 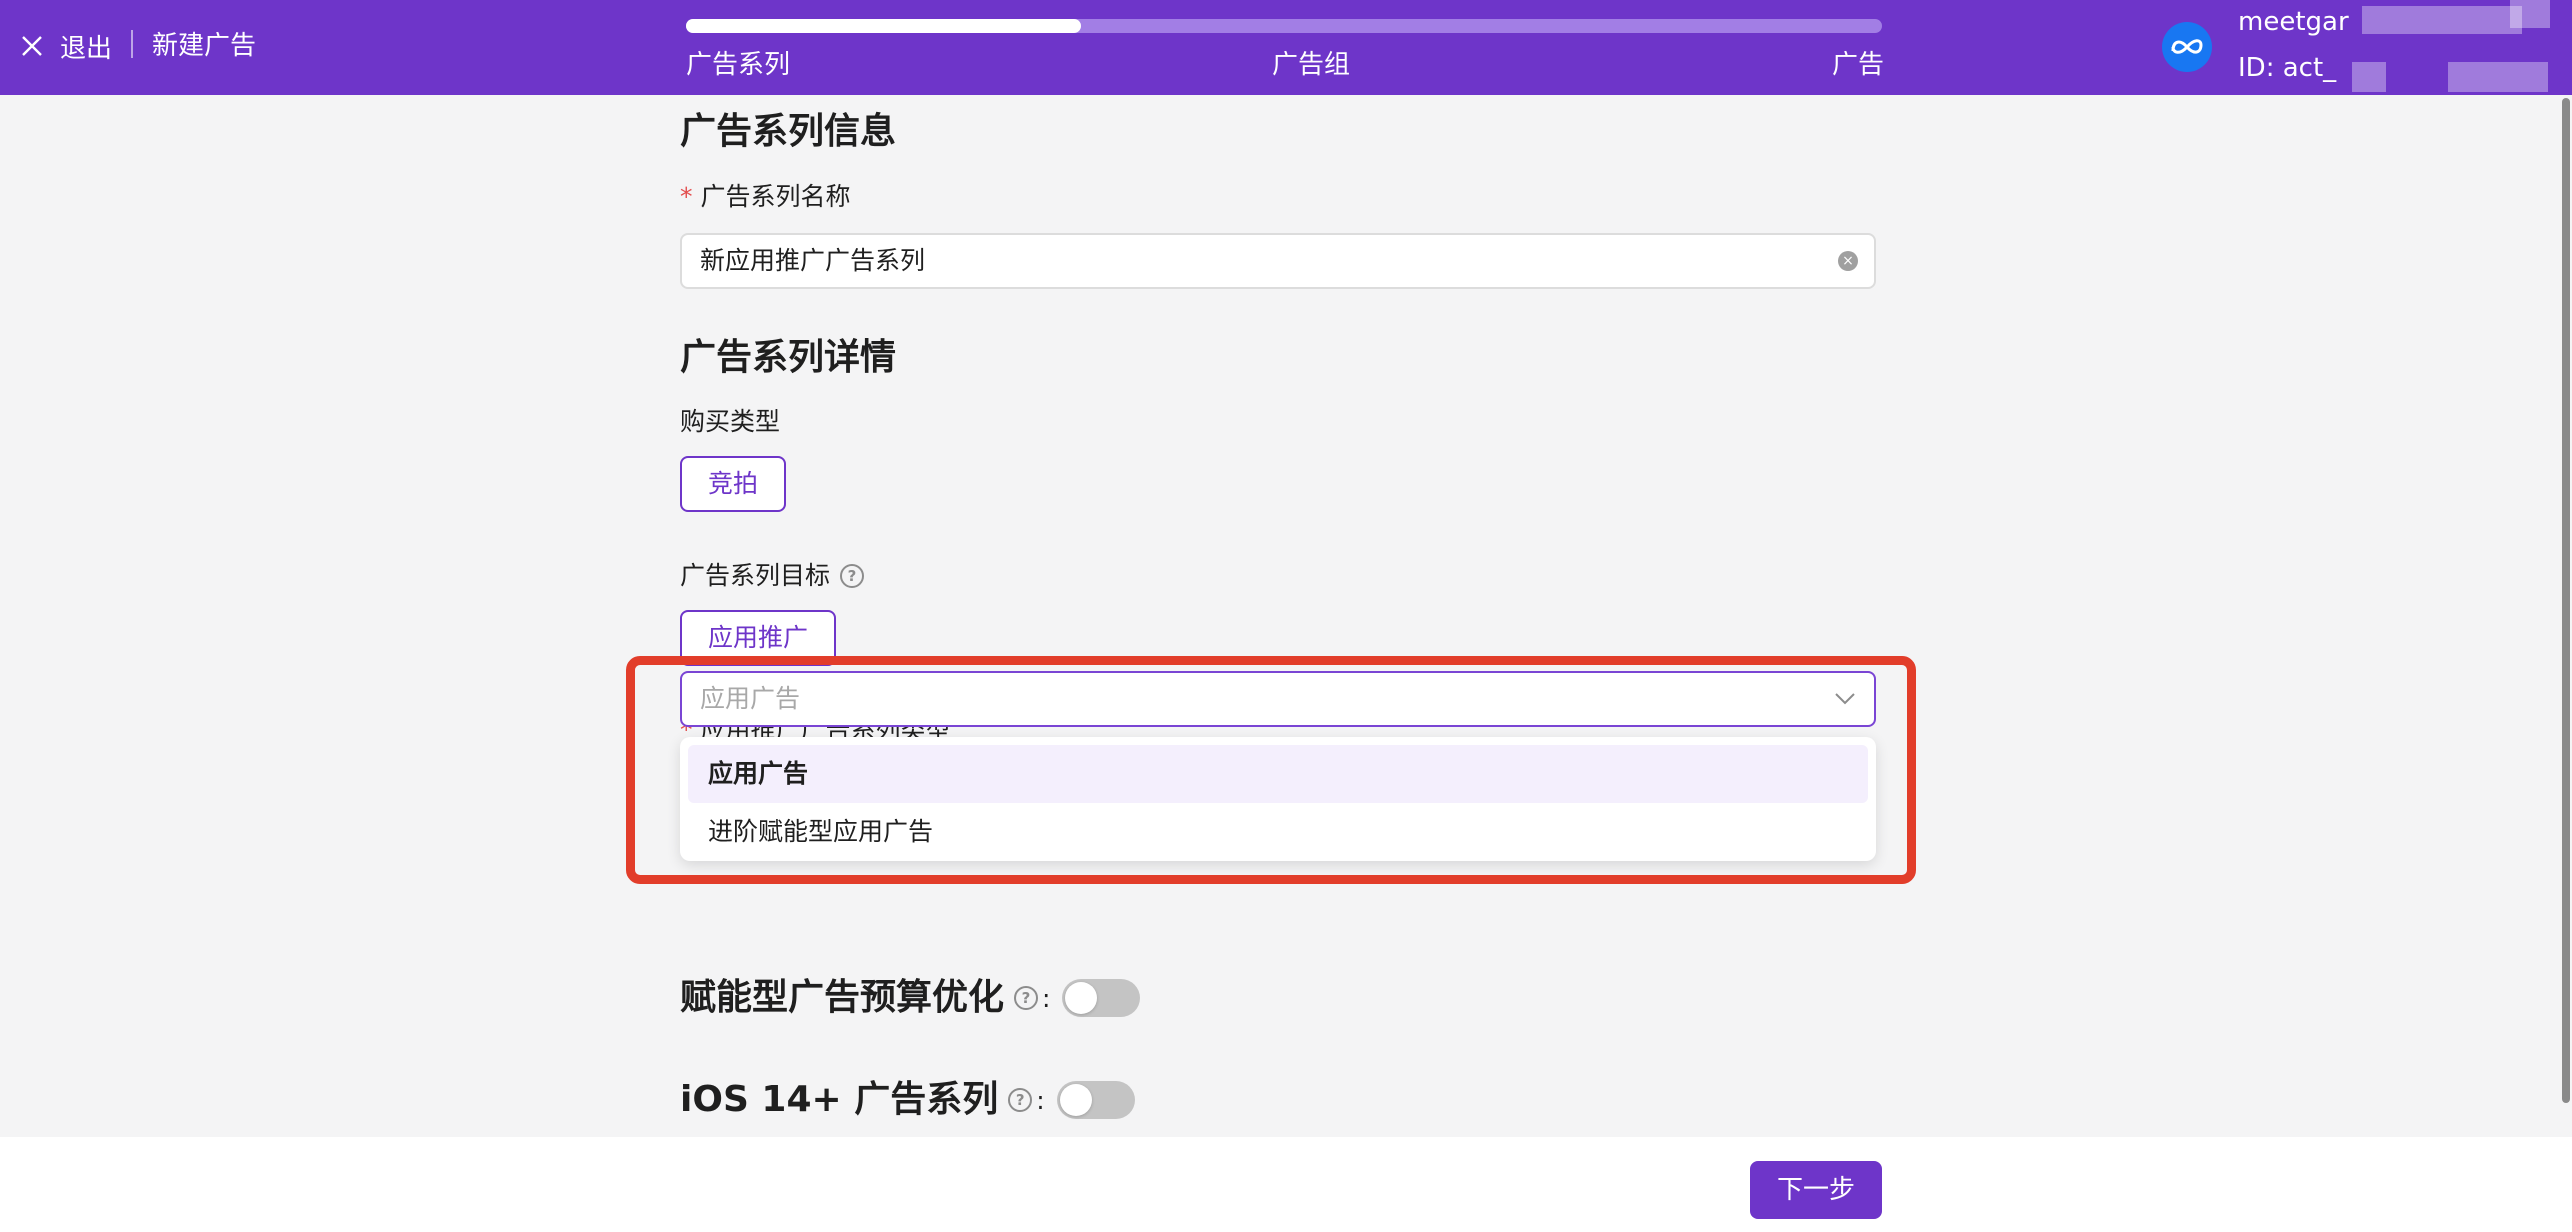 I want to click on progress-bar, so click(x=1284, y=26).